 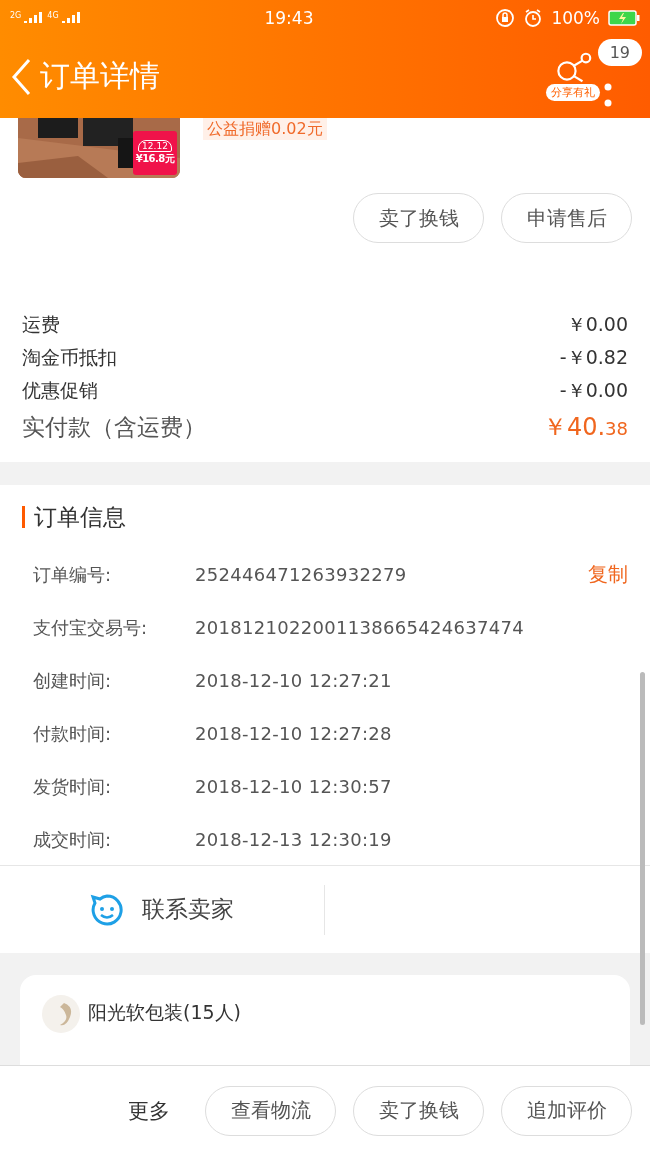 I want to click on action-button: 申请售后, so click(x=566, y=218).